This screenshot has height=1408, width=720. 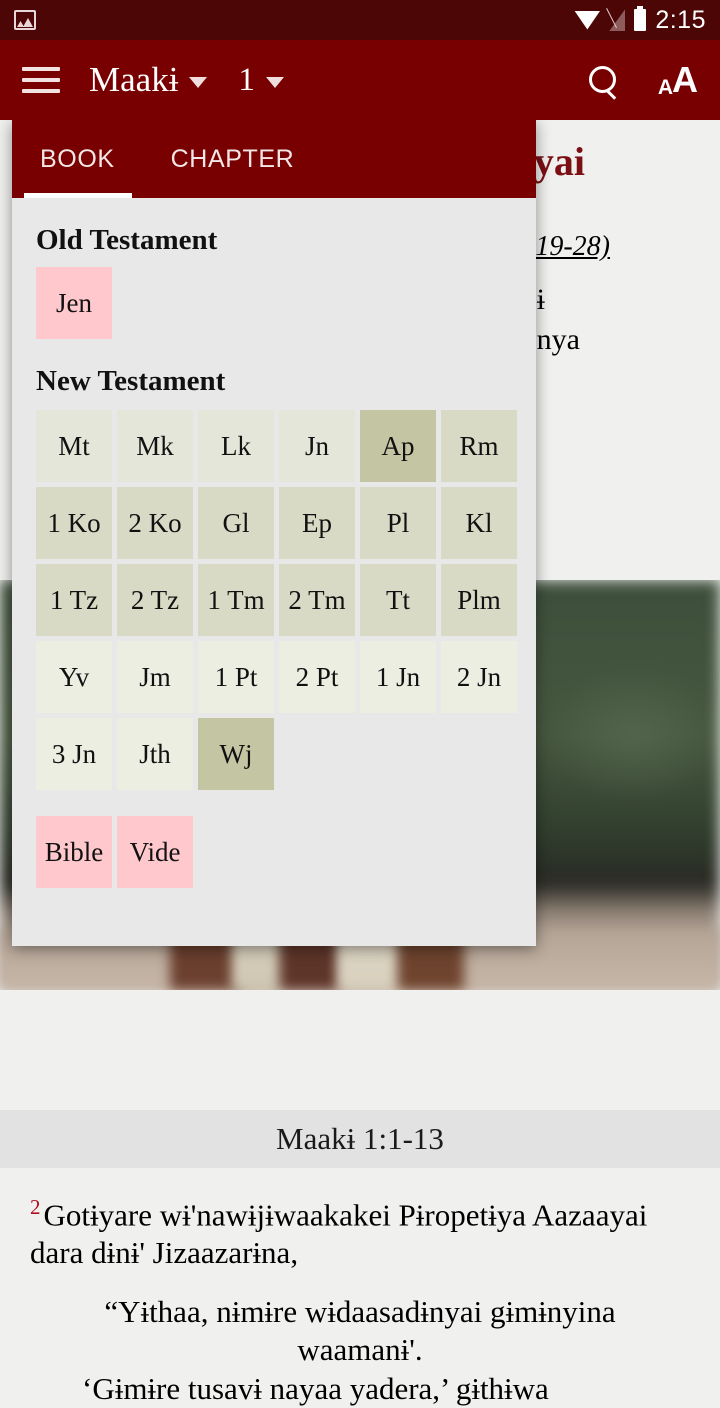 What do you see at coordinates (317, 600) in the screenshot?
I see `book-cell-2tm: 2 Tm` at bounding box center [317, 600].